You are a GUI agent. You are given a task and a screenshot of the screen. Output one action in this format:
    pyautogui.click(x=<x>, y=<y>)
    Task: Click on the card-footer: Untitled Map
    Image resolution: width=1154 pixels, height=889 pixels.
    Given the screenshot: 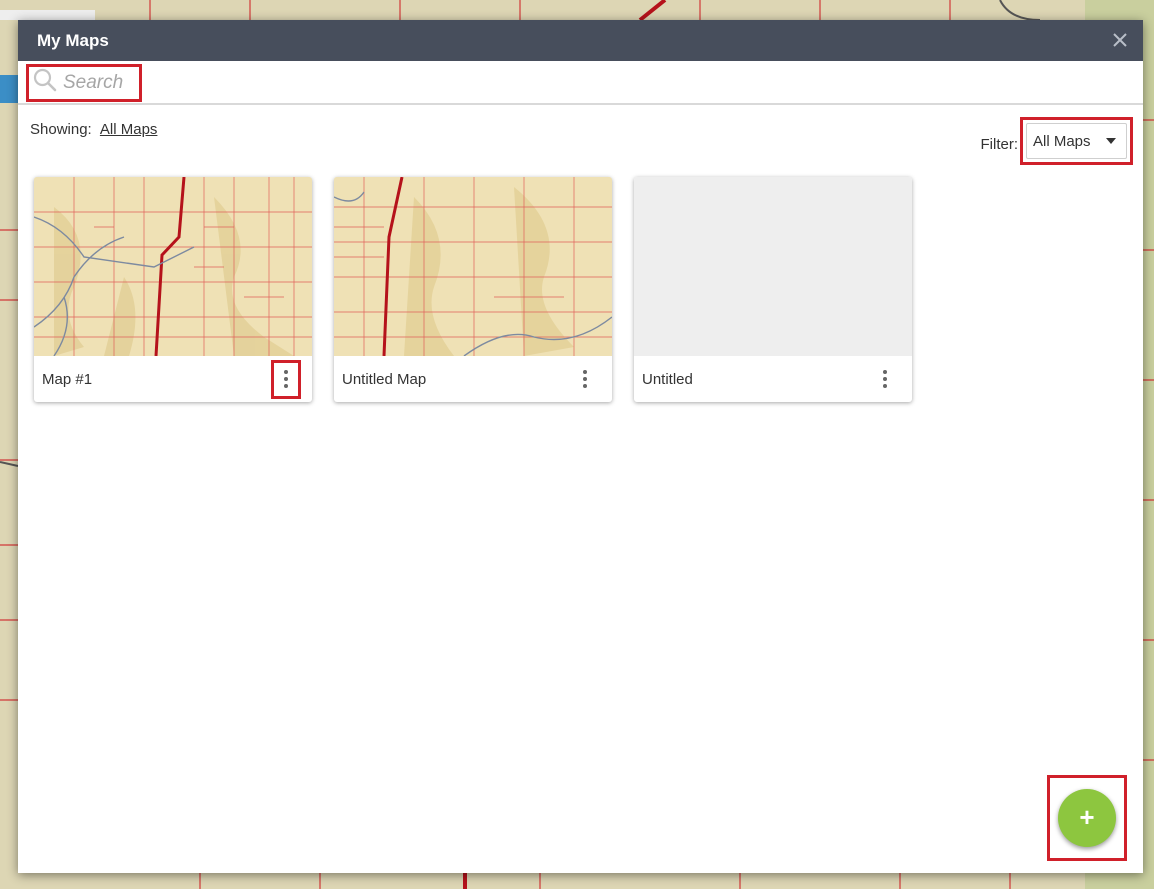 What is the action you would take?
    pyautogui.click(x=473, y=379)
    